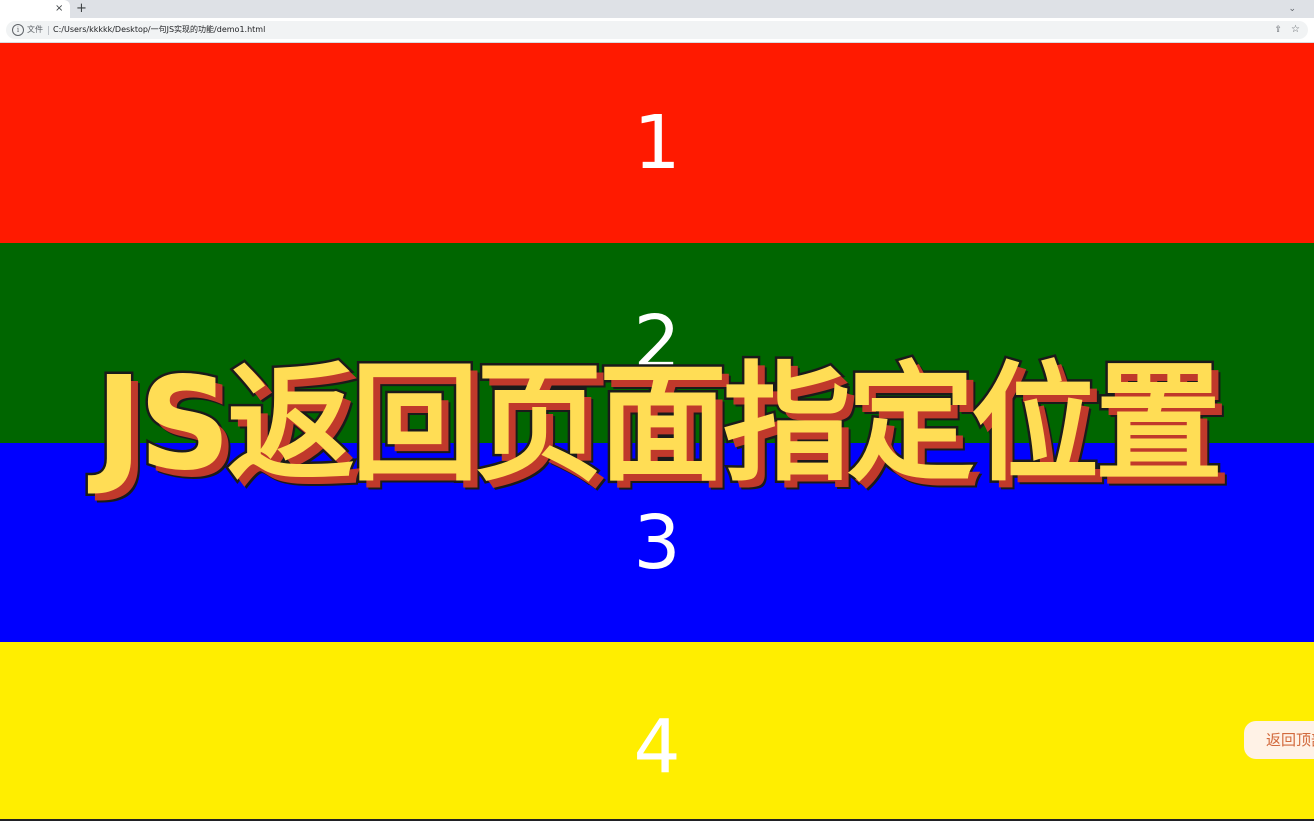 The image size is (1314, 821). Describe the element at coordinates (18, 30) in the screenshot. I see `info-icon: i` at that location.